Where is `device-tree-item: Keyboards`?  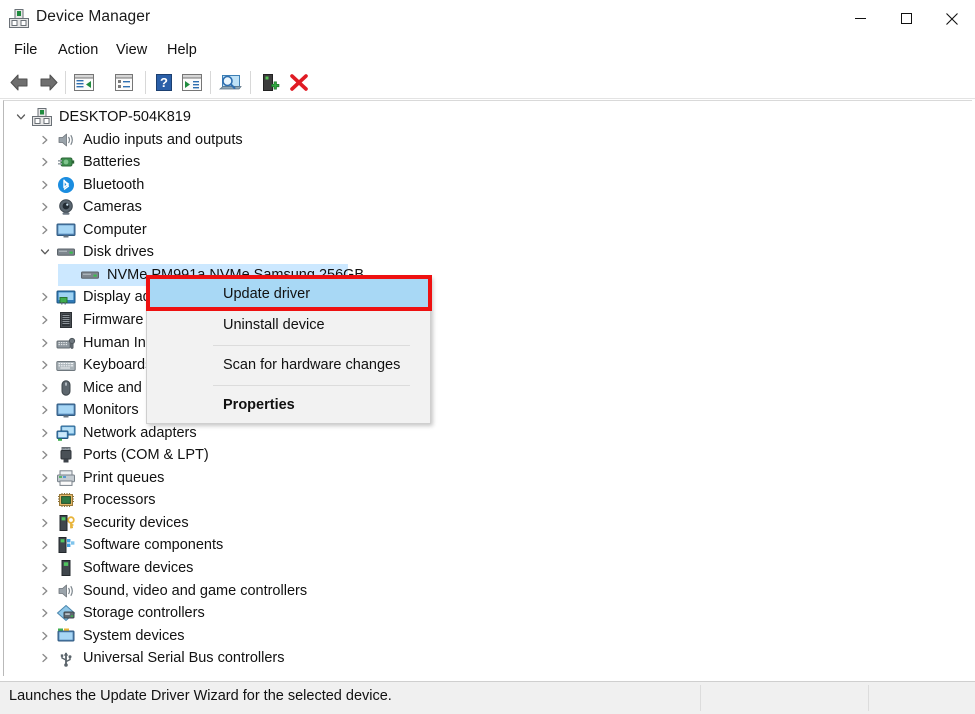 device-tree-item: Keyboards is located at coordinates (93, 365).